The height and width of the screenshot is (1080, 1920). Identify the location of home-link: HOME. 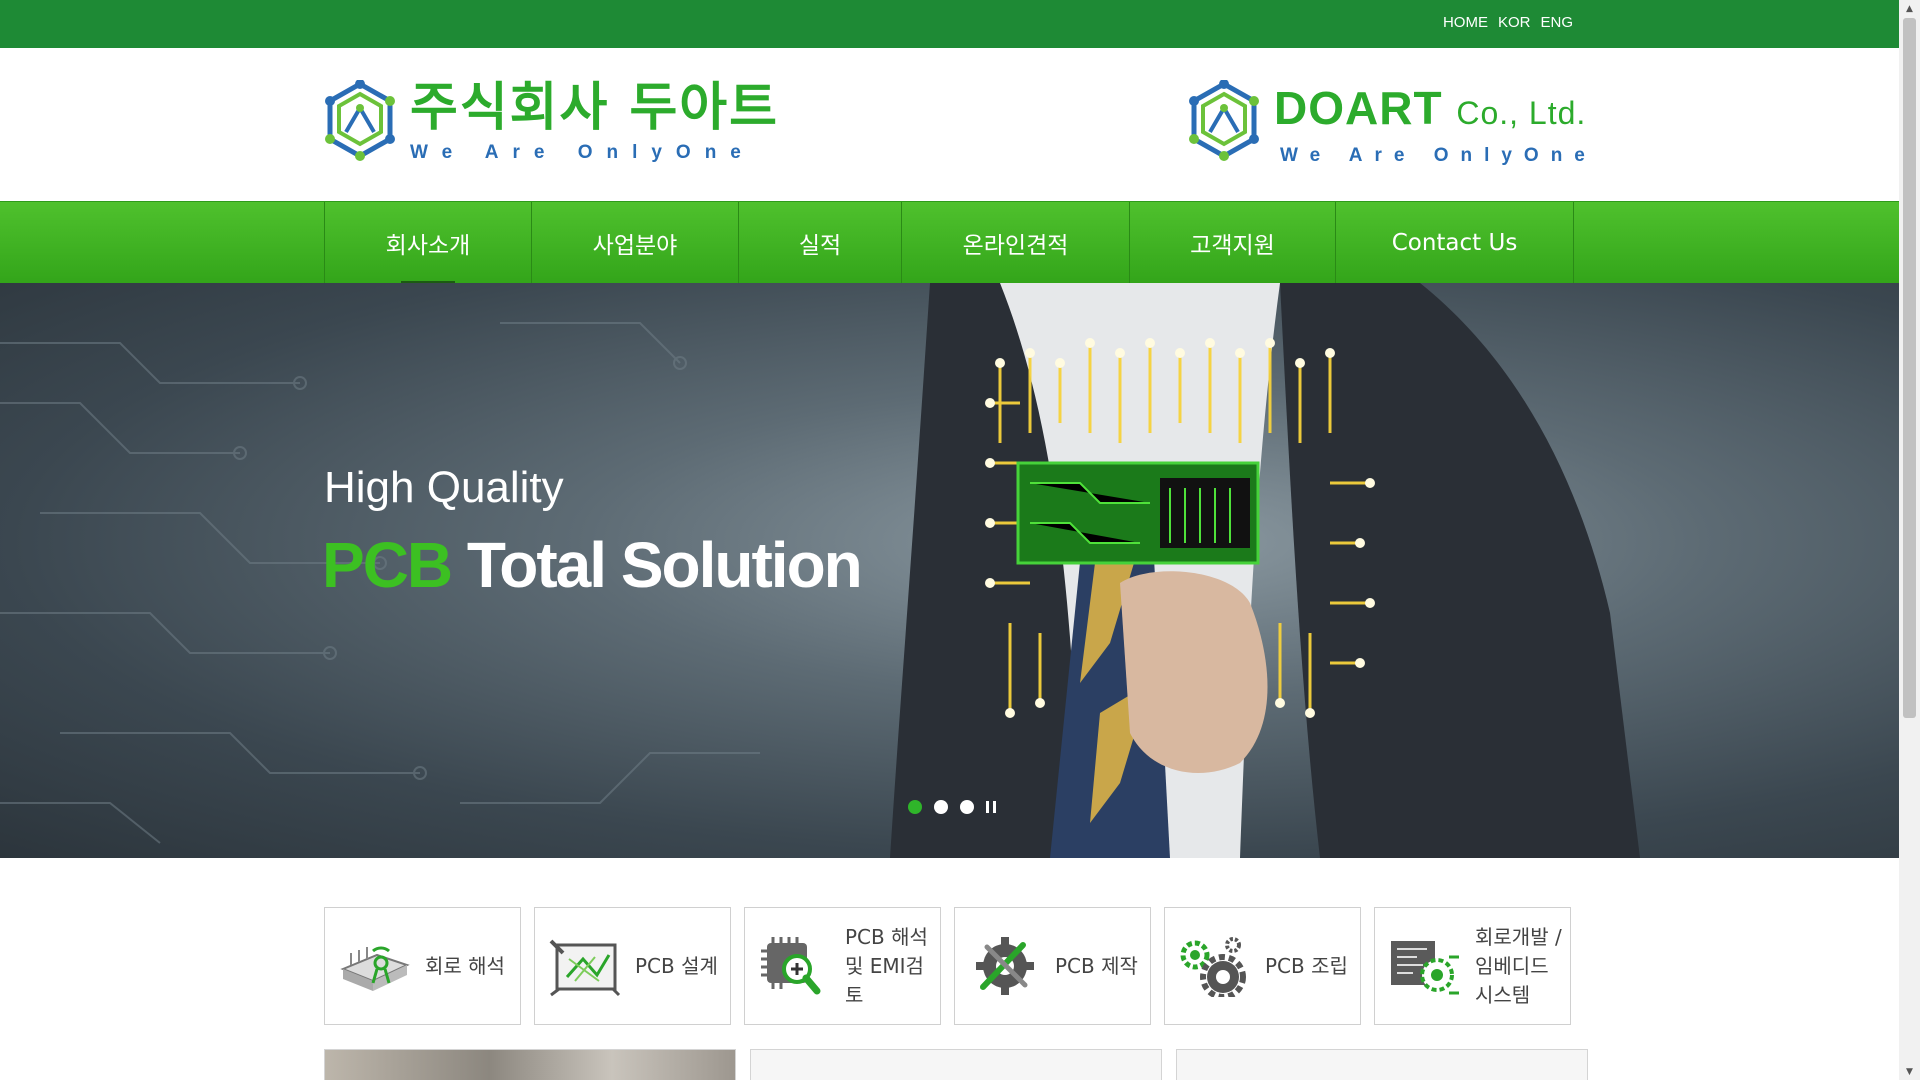
(1465, 22).